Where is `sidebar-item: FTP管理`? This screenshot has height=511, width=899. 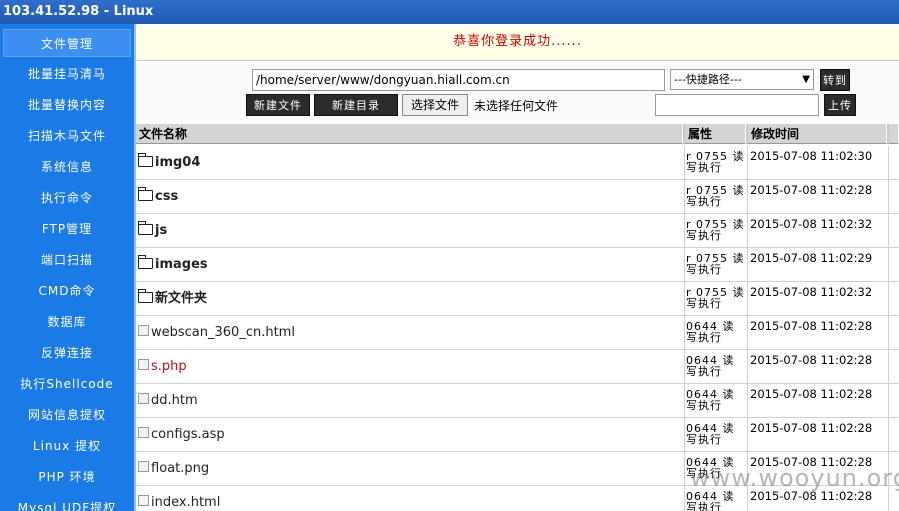
sidebar-item: FTP管理 is located at coordinates (67, 229).